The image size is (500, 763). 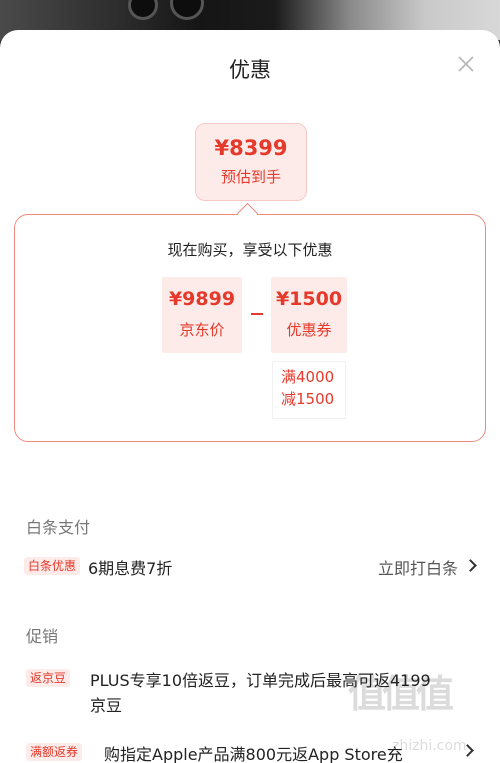 I want to click on watermark-logo: 值值值, so click(x=401, y=694).